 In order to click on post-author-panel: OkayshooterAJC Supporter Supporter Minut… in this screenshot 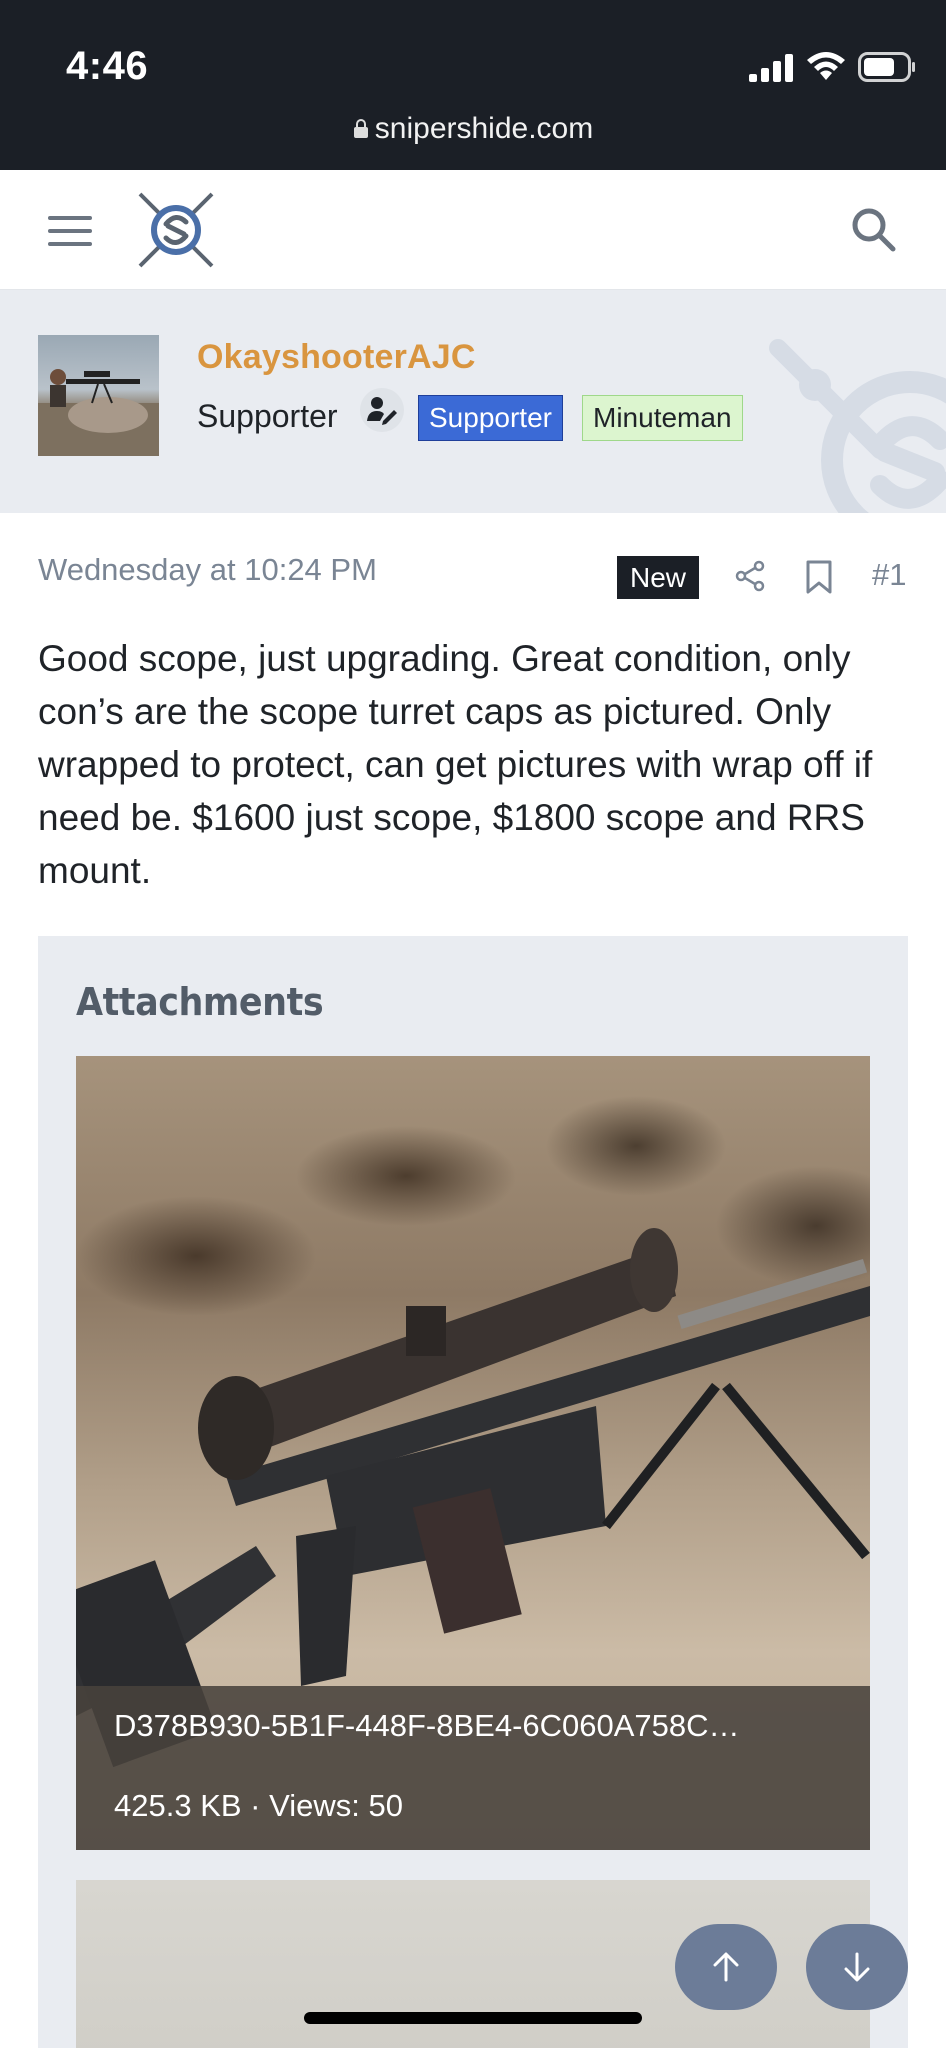, I will do `click(473, 401)`.